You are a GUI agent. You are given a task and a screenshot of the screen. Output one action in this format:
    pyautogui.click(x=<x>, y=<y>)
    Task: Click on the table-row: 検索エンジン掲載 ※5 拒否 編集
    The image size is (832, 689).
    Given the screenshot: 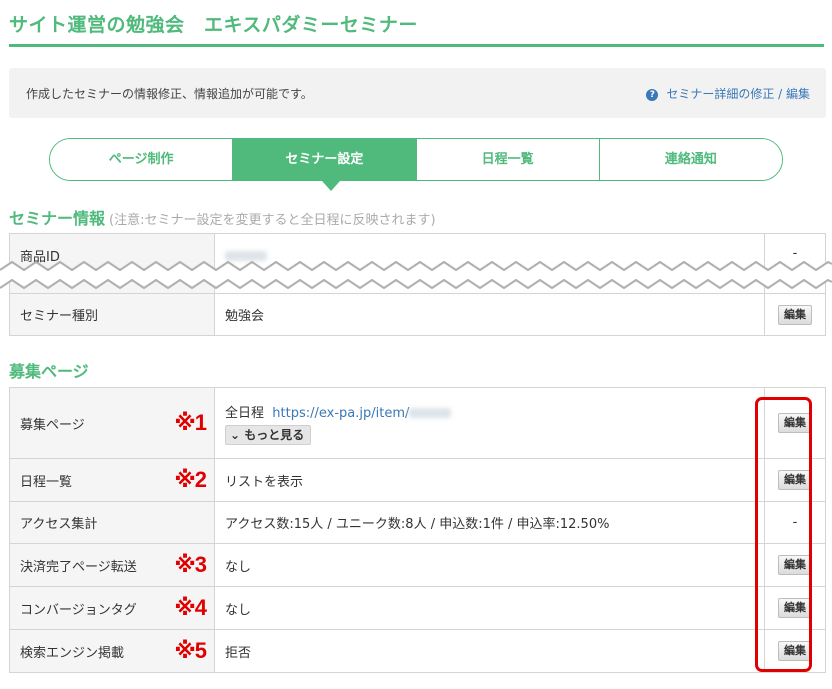 What is the action you would take?
    pyautogui.click(x=417, y=651)
    